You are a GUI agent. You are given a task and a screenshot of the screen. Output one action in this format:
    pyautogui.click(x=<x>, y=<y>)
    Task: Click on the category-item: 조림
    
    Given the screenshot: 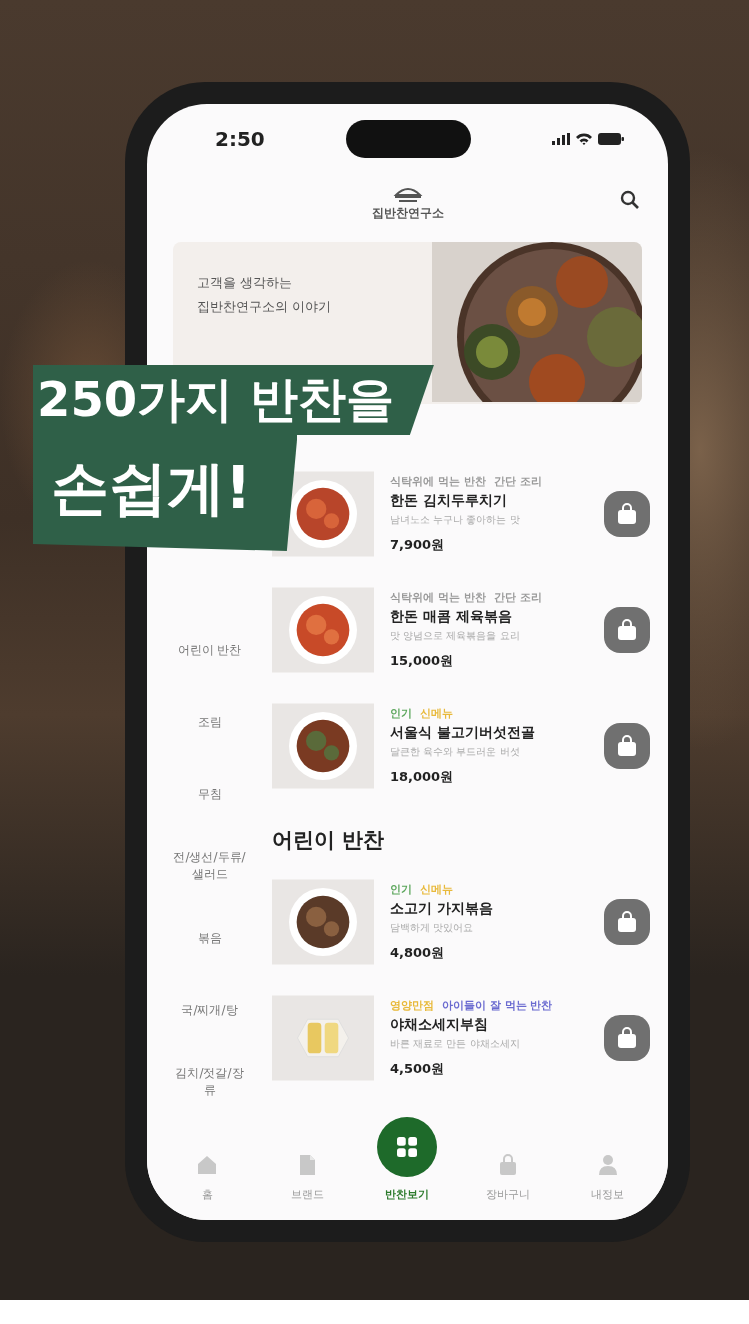 What is the action you would take?
    pyautogui.click(x=209, y=722)
    